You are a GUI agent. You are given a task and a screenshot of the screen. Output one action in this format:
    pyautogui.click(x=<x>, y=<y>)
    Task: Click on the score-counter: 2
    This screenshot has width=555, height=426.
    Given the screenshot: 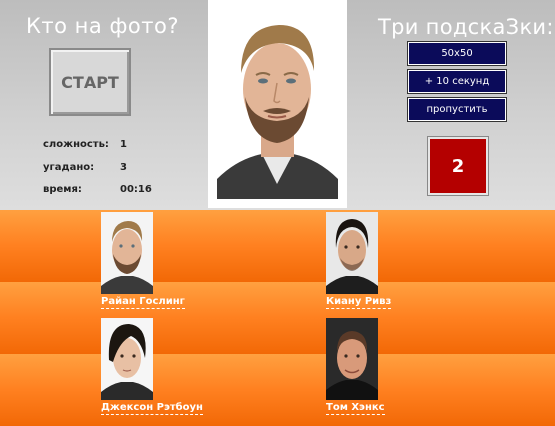 What is the action you would take?
    pyautogui.click(x=458, y=166)
    